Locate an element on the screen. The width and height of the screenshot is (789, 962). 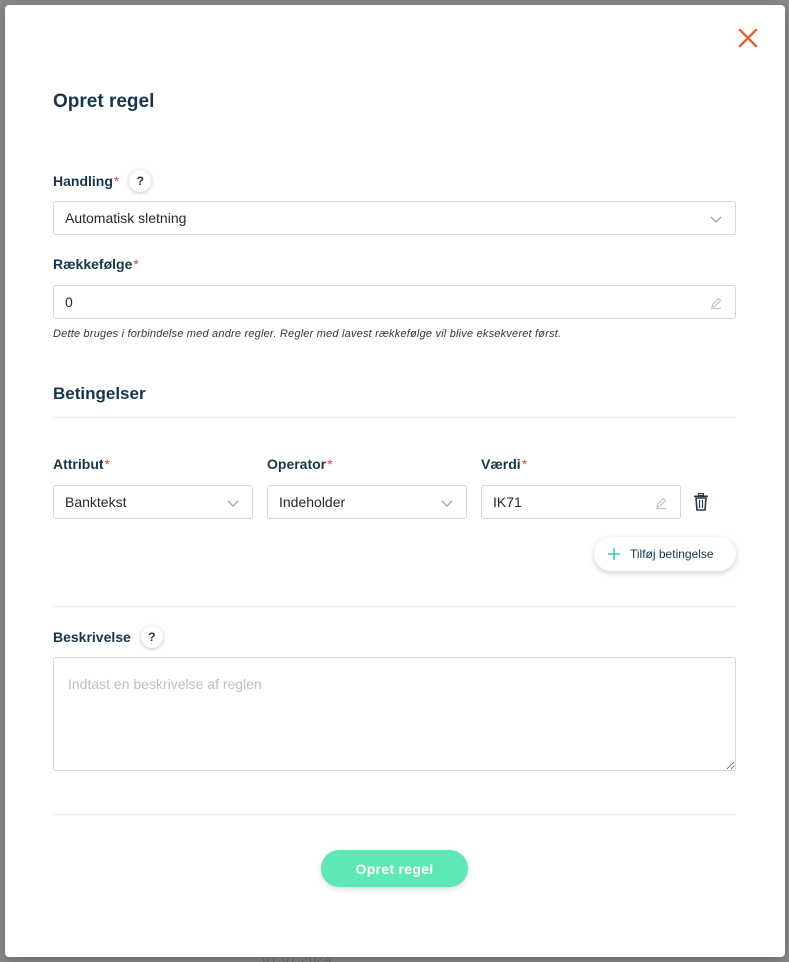
add-condition-button: Tilføj betingelse is located at coordinates (665, 554).